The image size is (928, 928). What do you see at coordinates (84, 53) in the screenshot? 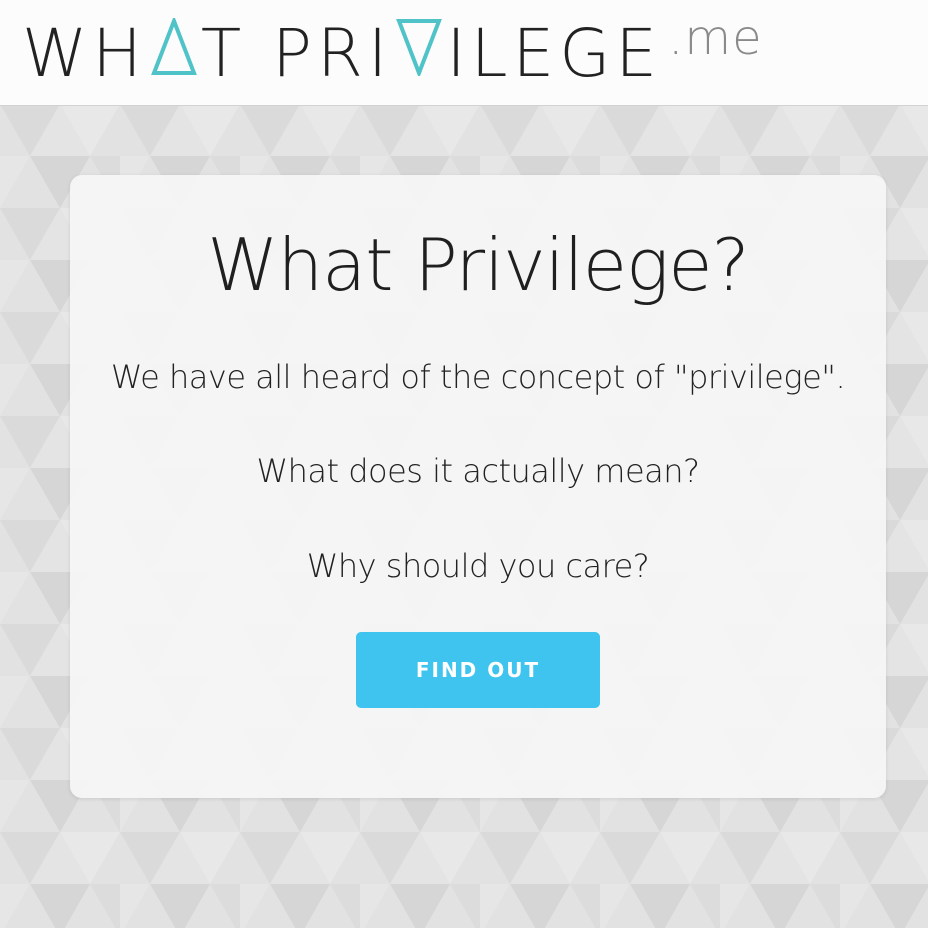
I see `logo-text-wh: WH` at bounding box center [84, 53].